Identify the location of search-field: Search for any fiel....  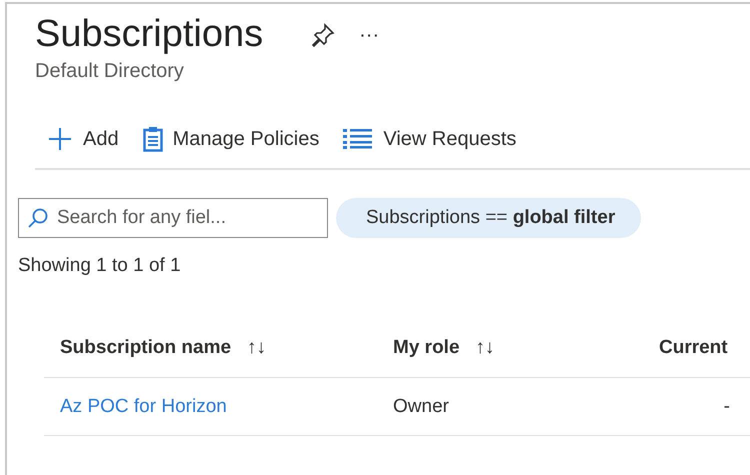
(173, 218).